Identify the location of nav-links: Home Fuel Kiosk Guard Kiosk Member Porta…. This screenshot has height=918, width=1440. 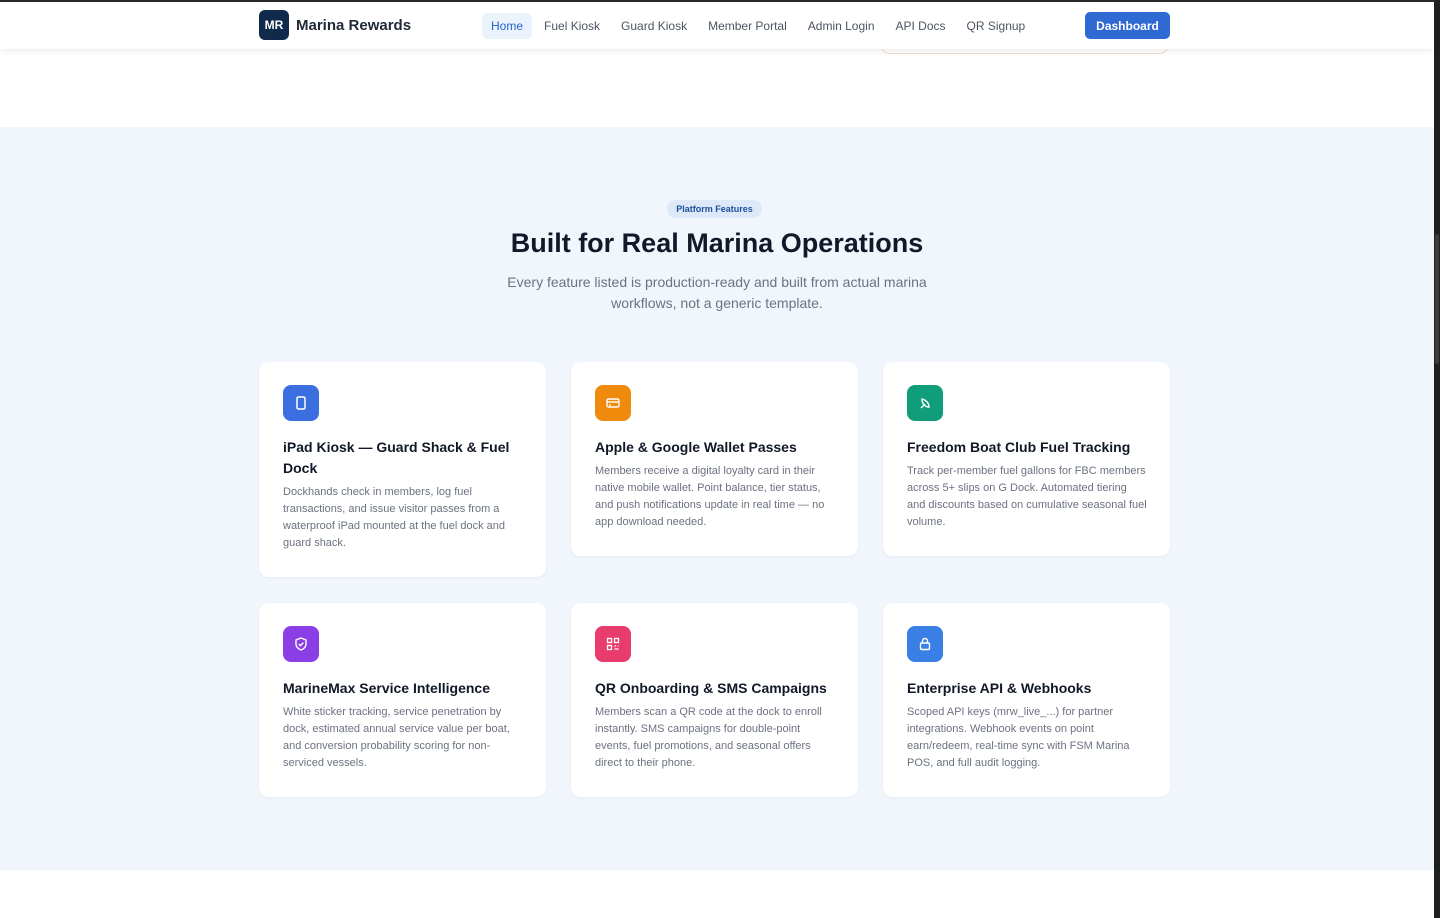
(759, 26).